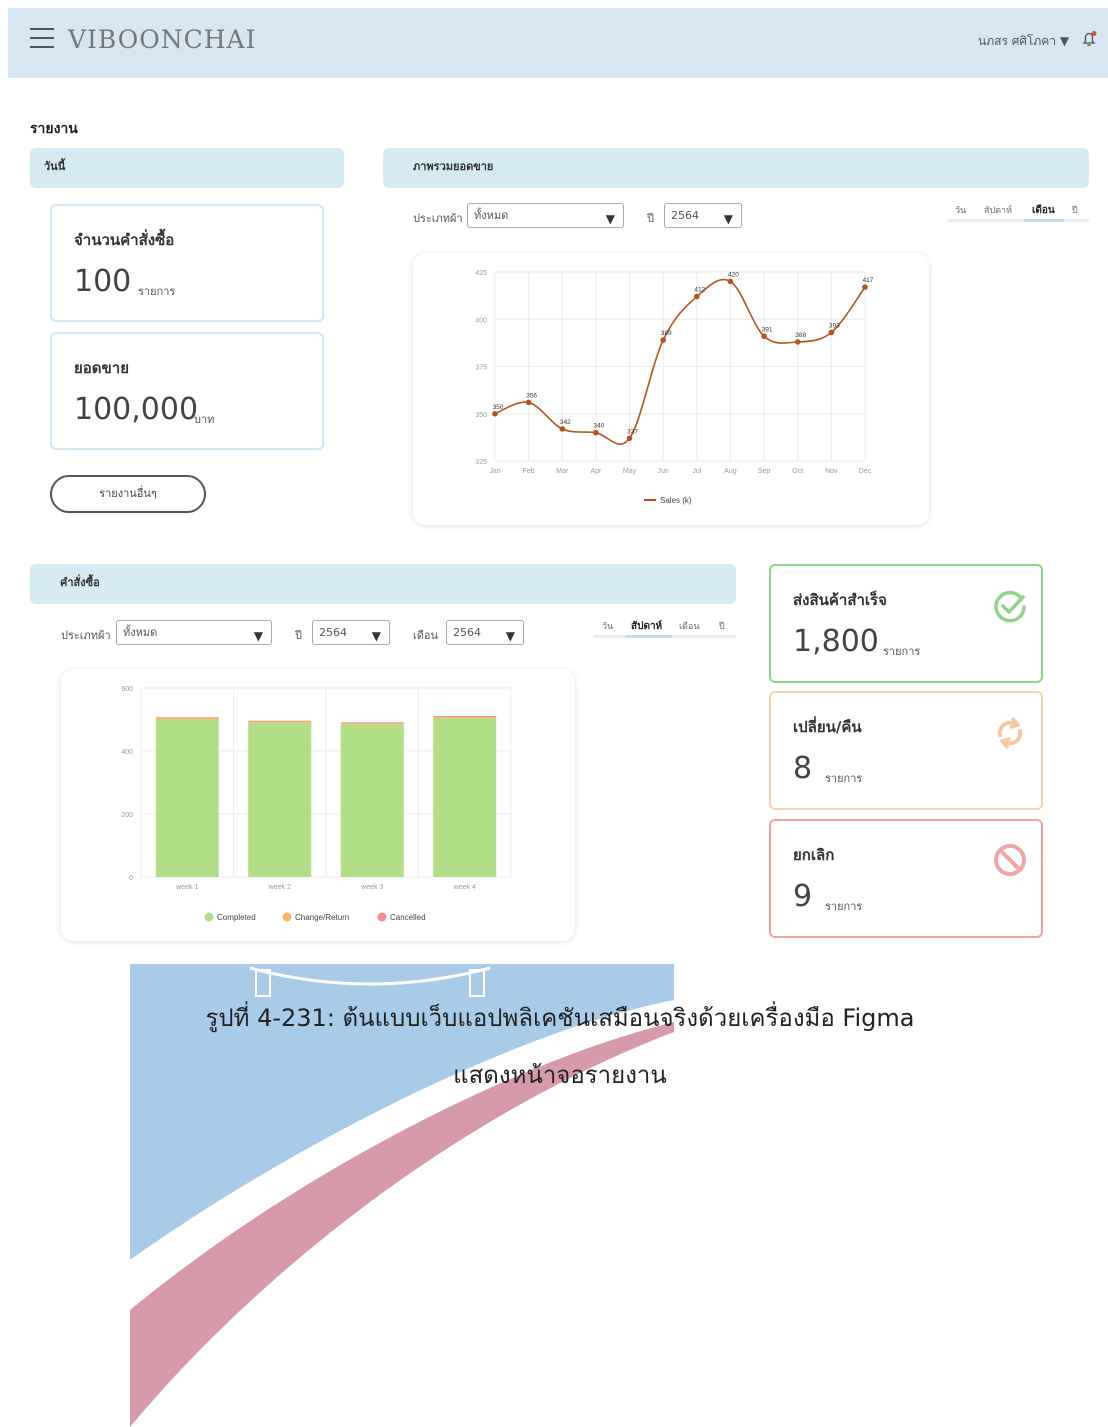  I want to click on brand-logo: VIBOONCHAI, so click(162, 39).